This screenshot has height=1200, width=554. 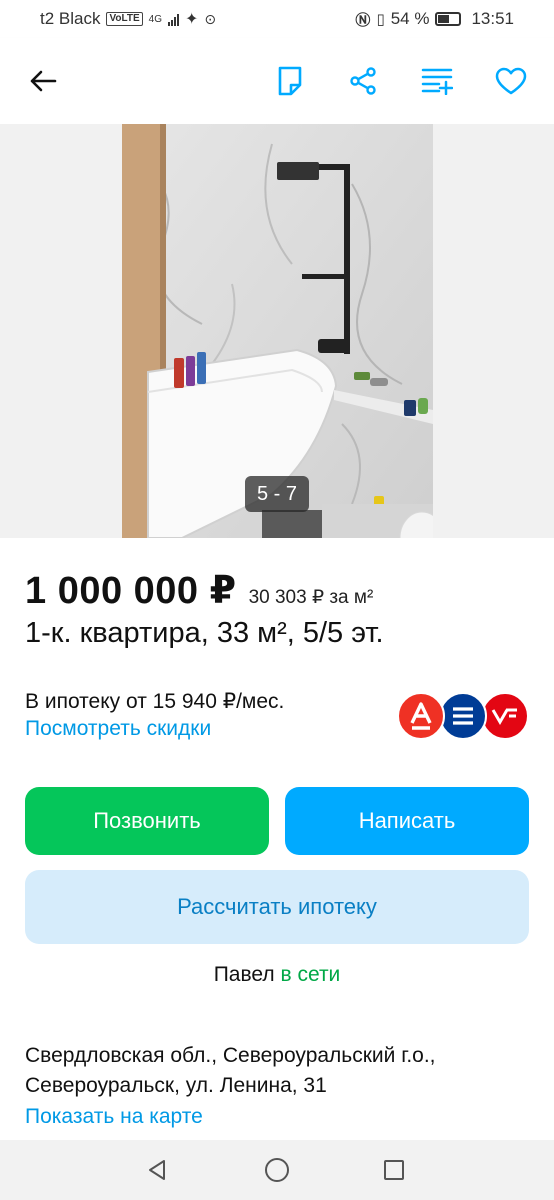 What do you see at coordinates (492, 18) in the screenshot?
I see `clock: 13:51` at bounding box center [492, 18].